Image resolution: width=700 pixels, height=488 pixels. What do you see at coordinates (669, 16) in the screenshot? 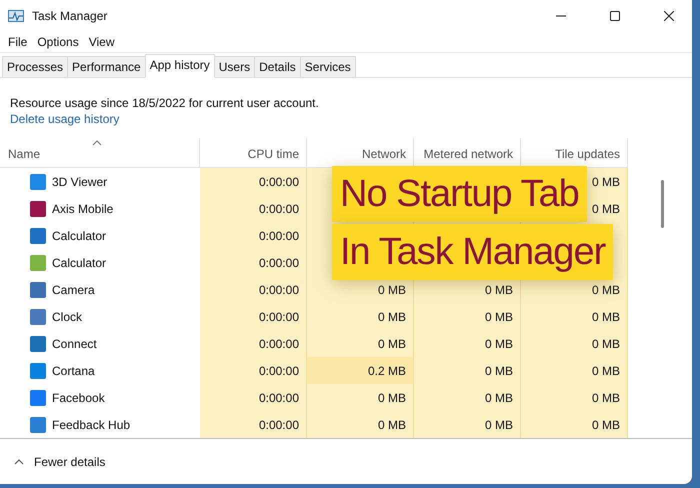
I see `close-icon` at bounding box center [669, 16].